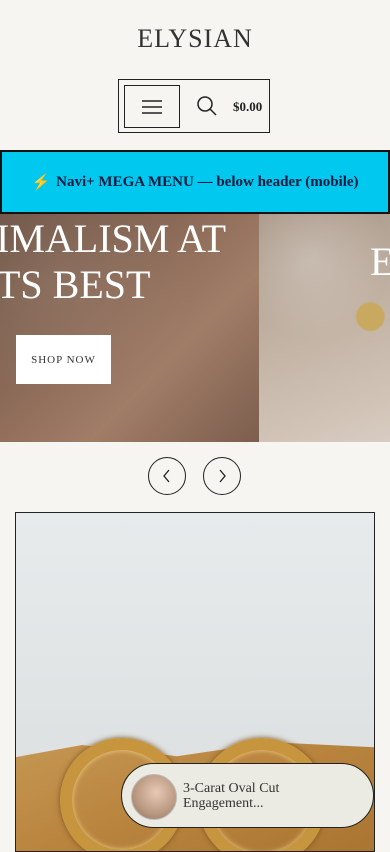  Describe the element at coordinates (63, 359) in the screenshot. I see `shop-now-button: SHOP NOW` at that location.